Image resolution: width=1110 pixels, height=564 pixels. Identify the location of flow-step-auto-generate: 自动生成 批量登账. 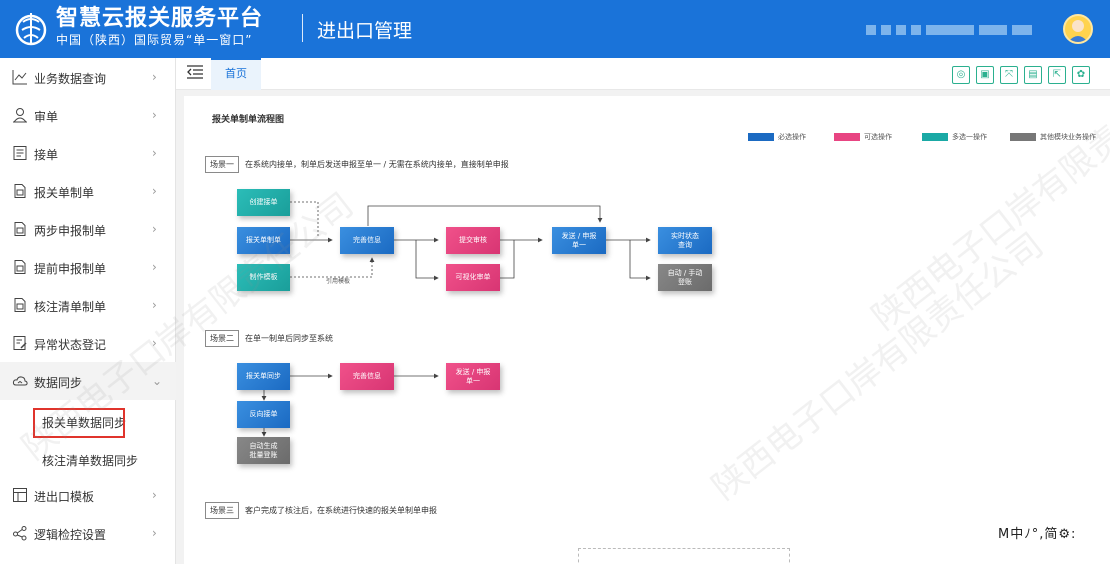
(263, 450).